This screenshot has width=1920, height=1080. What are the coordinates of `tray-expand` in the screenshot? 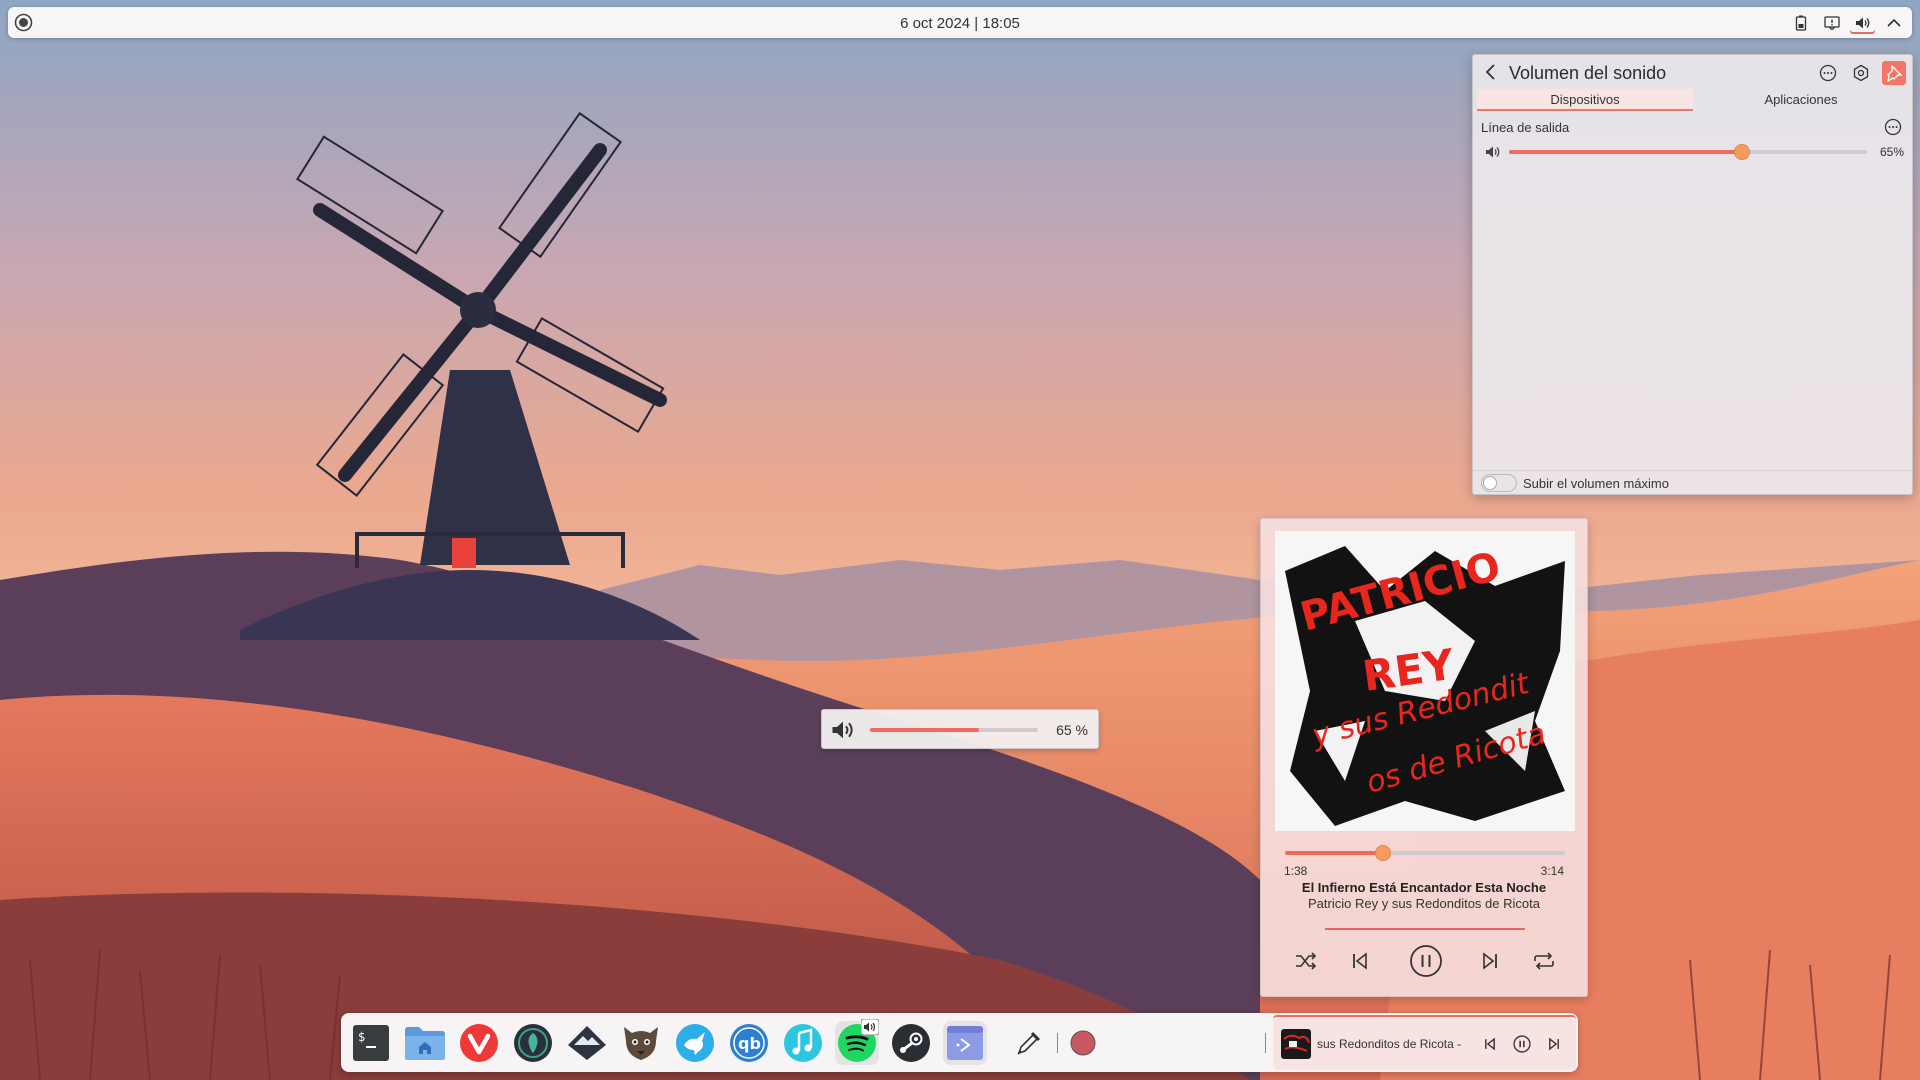 It's located at (1893, 22).